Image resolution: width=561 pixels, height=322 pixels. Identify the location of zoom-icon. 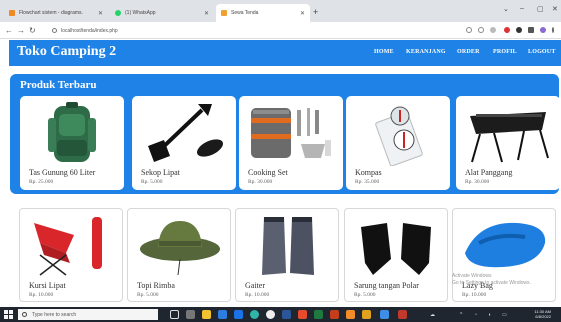
(469, 30).